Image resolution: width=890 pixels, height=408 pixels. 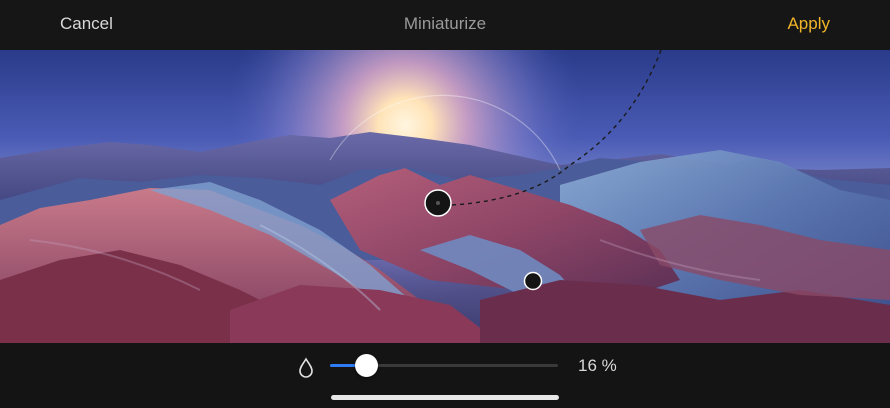 I want to click on slider-thumb, so click(x=366, y=365).